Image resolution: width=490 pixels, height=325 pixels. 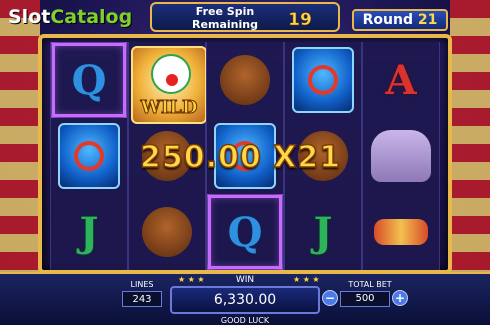 I want to click on lines-value: 243, so click(x=142, y=299).